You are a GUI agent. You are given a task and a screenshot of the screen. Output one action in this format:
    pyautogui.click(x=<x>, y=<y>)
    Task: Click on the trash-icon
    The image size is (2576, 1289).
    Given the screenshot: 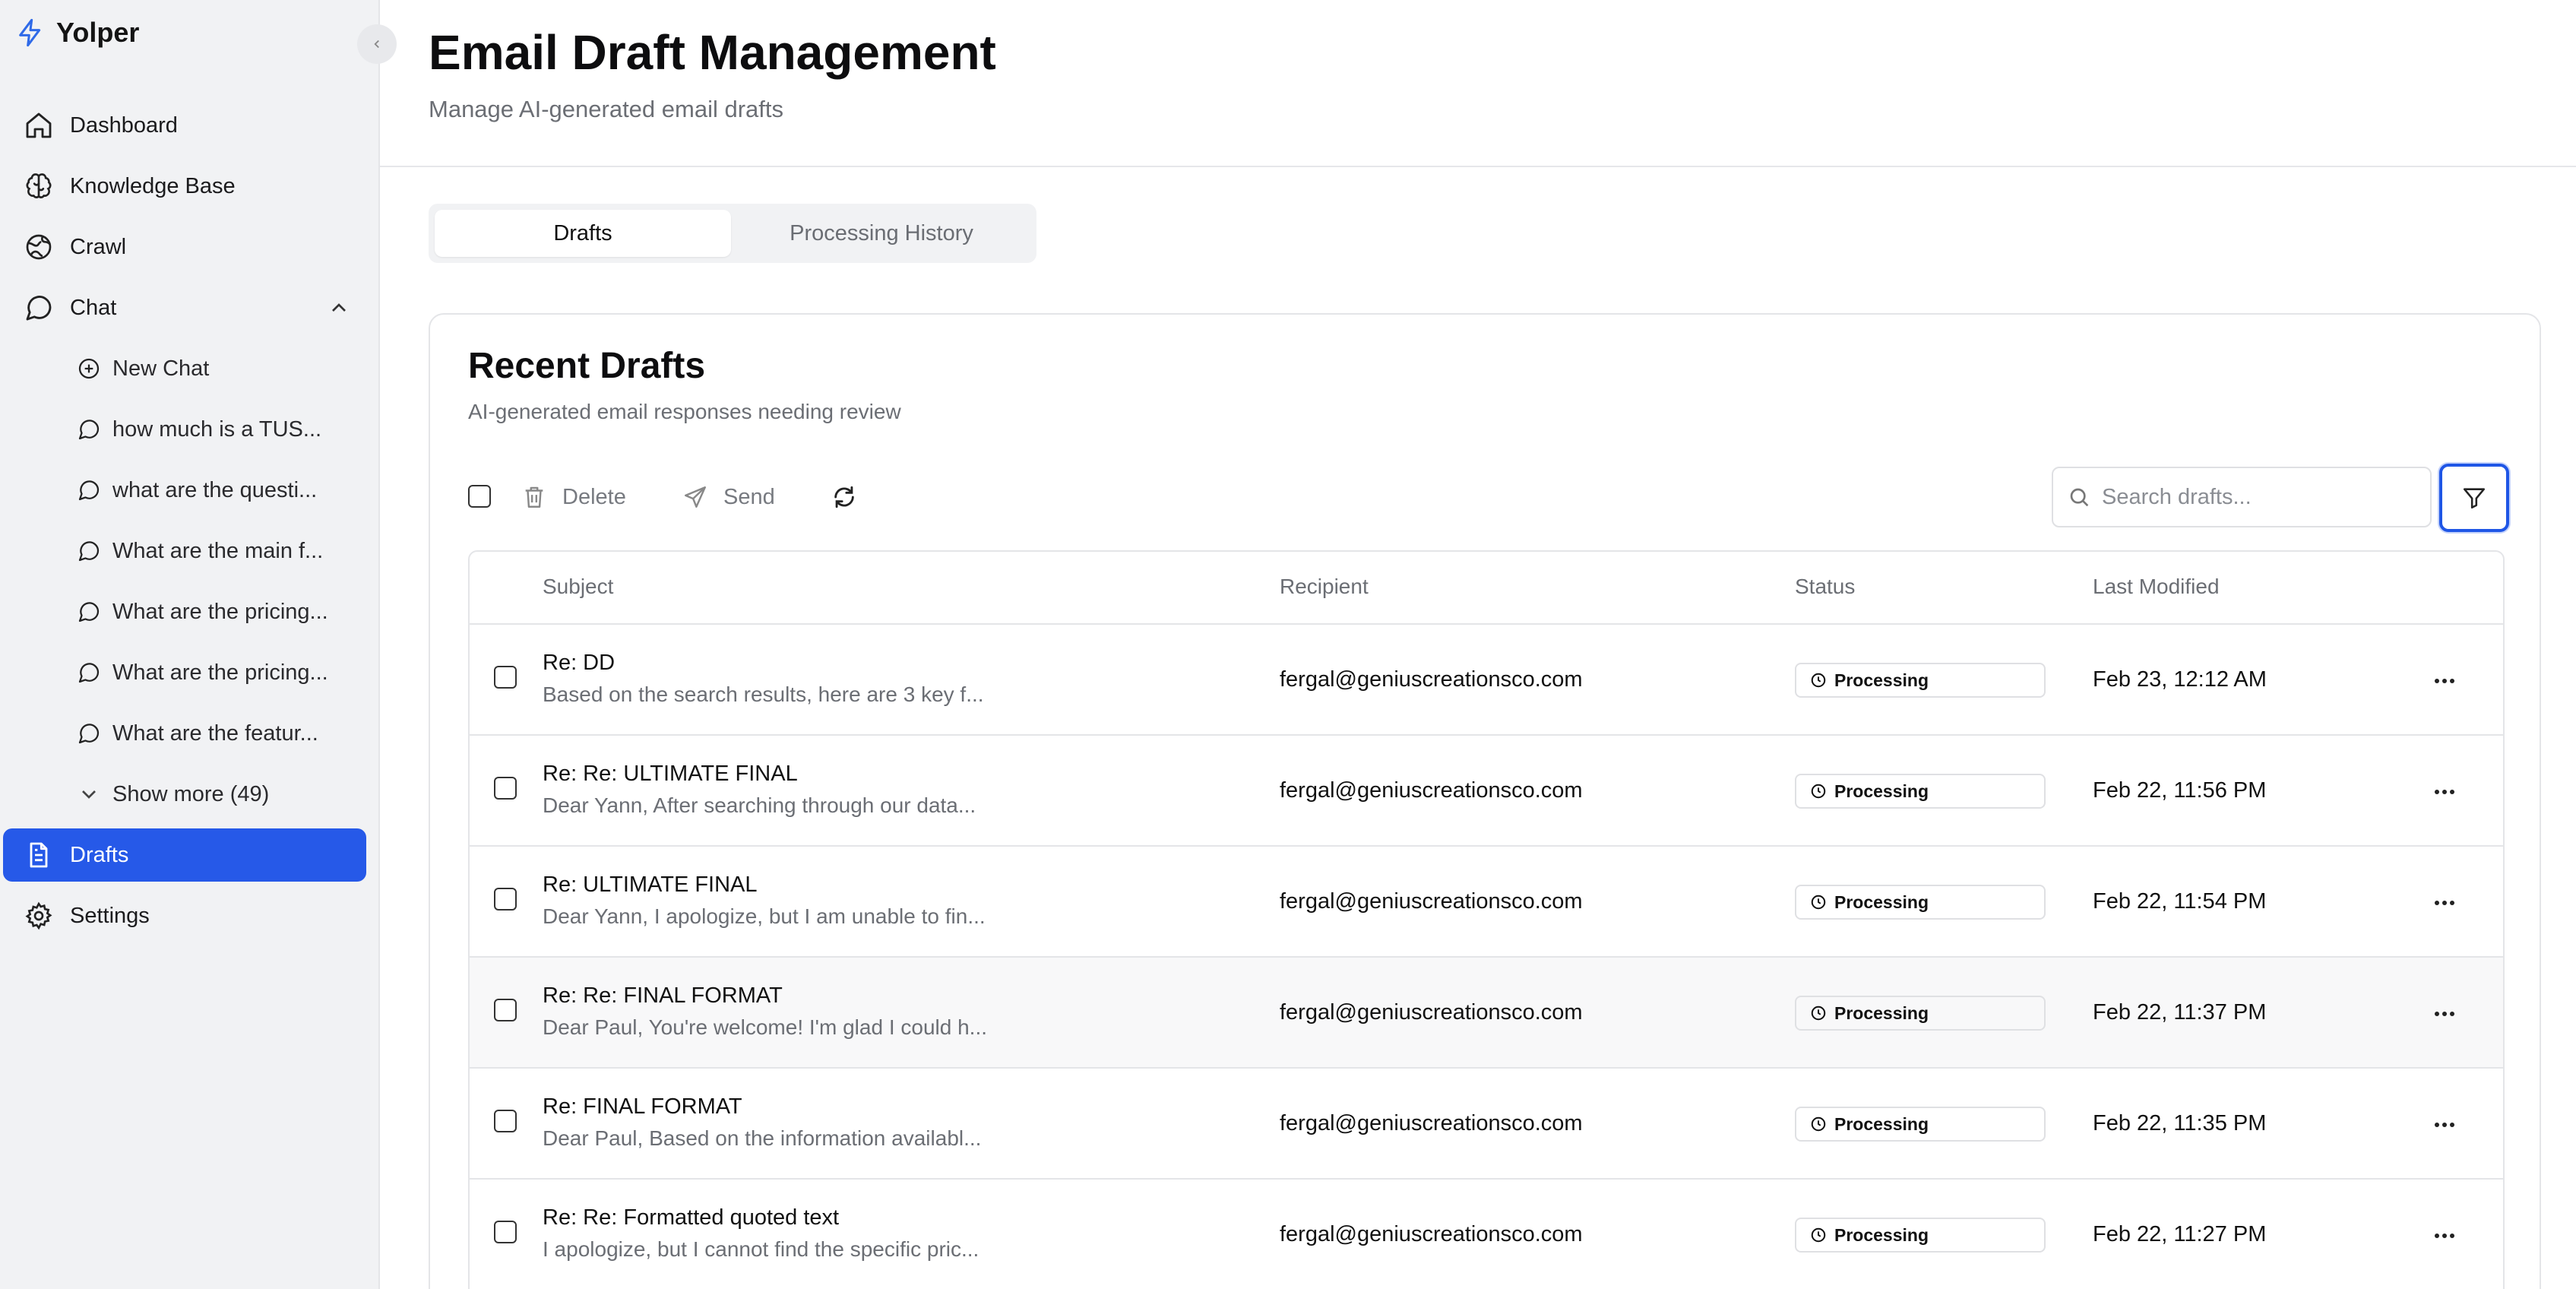 What is the action you would take?
    pyautogui.click(x=534, y=497)
    